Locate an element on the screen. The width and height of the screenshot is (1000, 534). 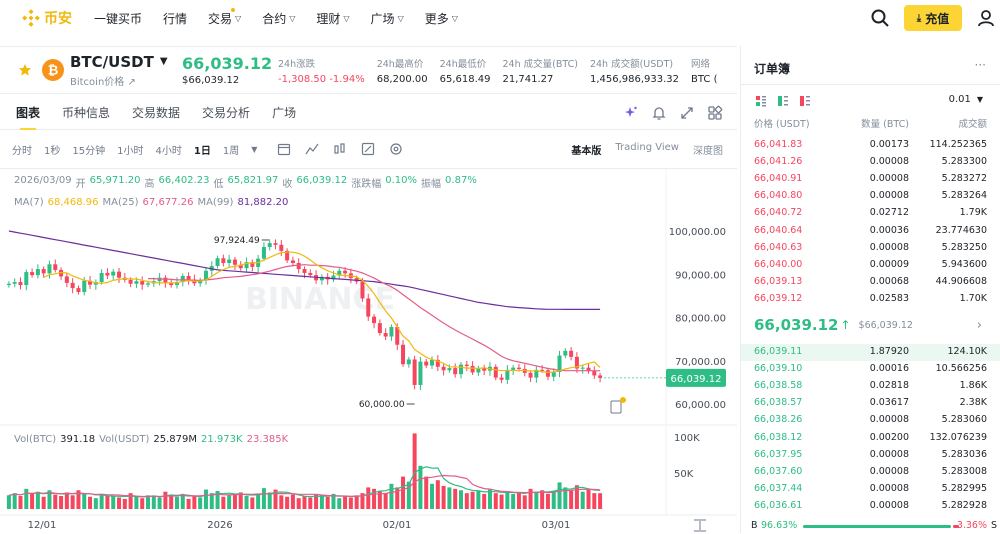
tab-trading-analysis: 交易分析 is located at coordinates (226, 113).